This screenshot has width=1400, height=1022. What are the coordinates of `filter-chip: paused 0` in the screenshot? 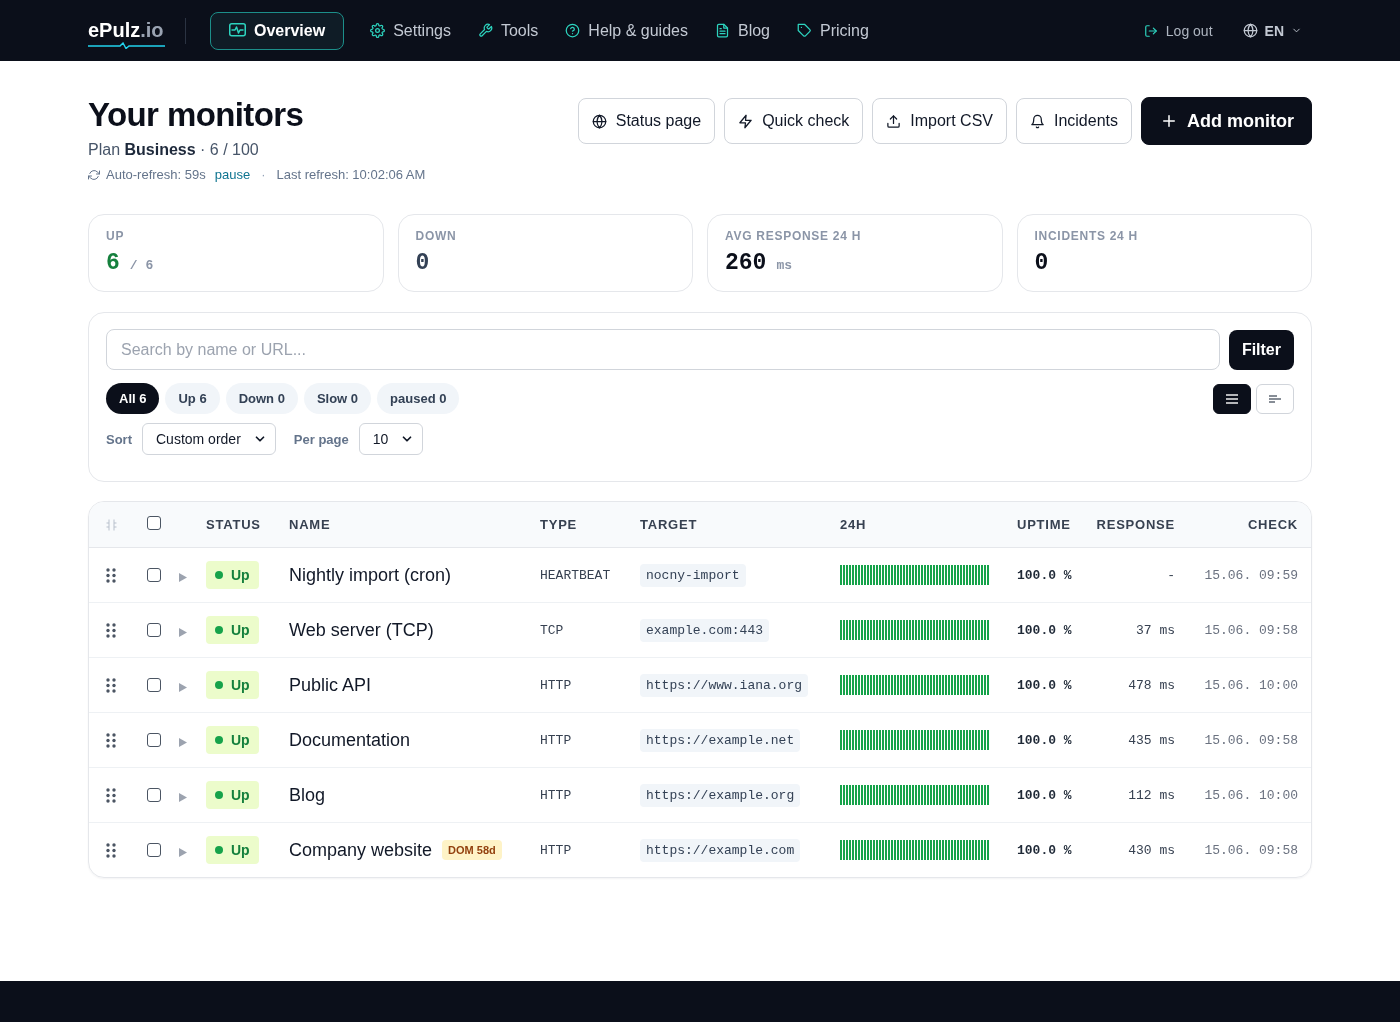 It's located at (418, 398).